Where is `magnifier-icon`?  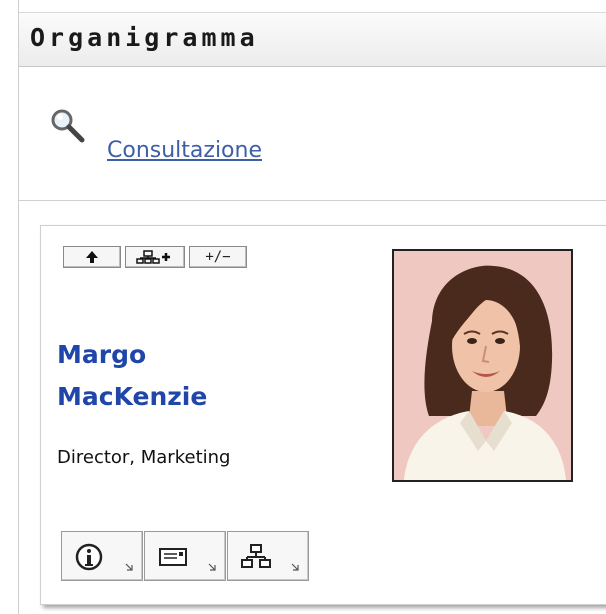
magnifier-icon is located at coordinates (69, 127).